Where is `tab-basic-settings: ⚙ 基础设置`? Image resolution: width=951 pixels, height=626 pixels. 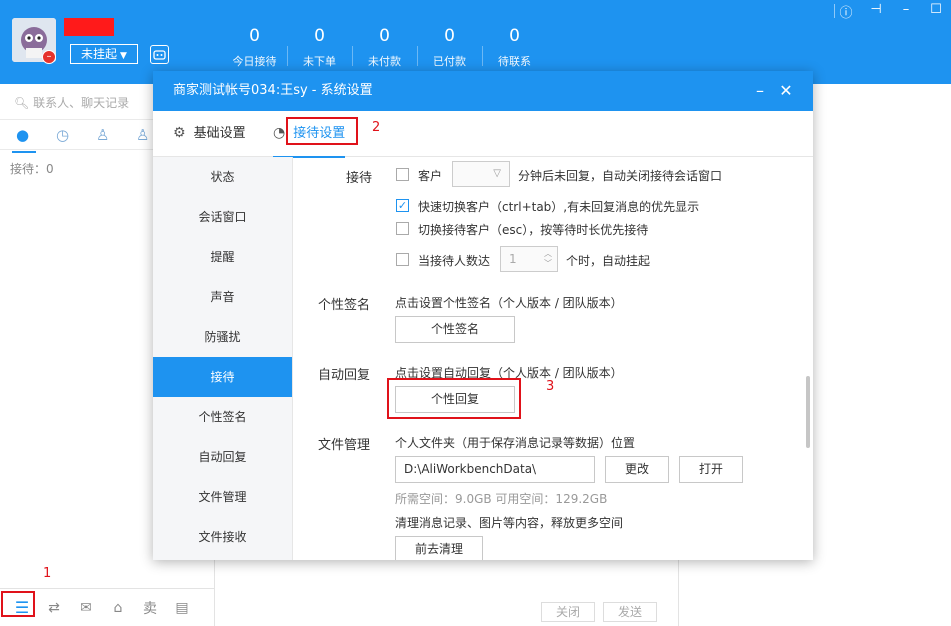 tab-basic-settings: ⚙ 基础设置 is located at coordinates (209, 134).